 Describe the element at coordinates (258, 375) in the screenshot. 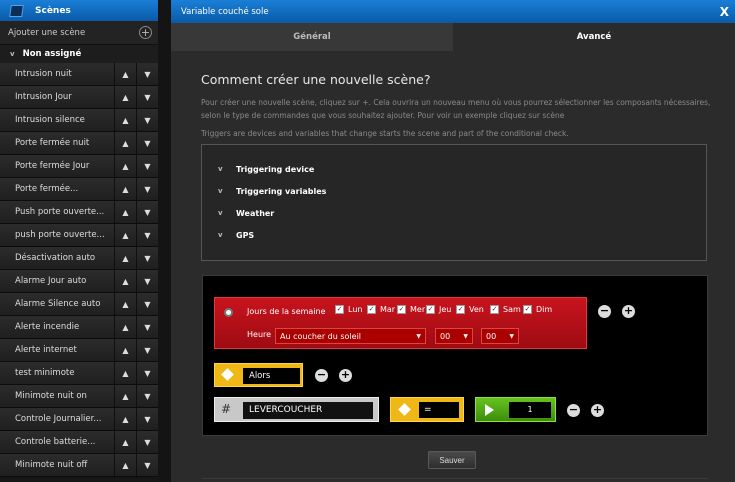

I see `then-block: Alors` at that location.